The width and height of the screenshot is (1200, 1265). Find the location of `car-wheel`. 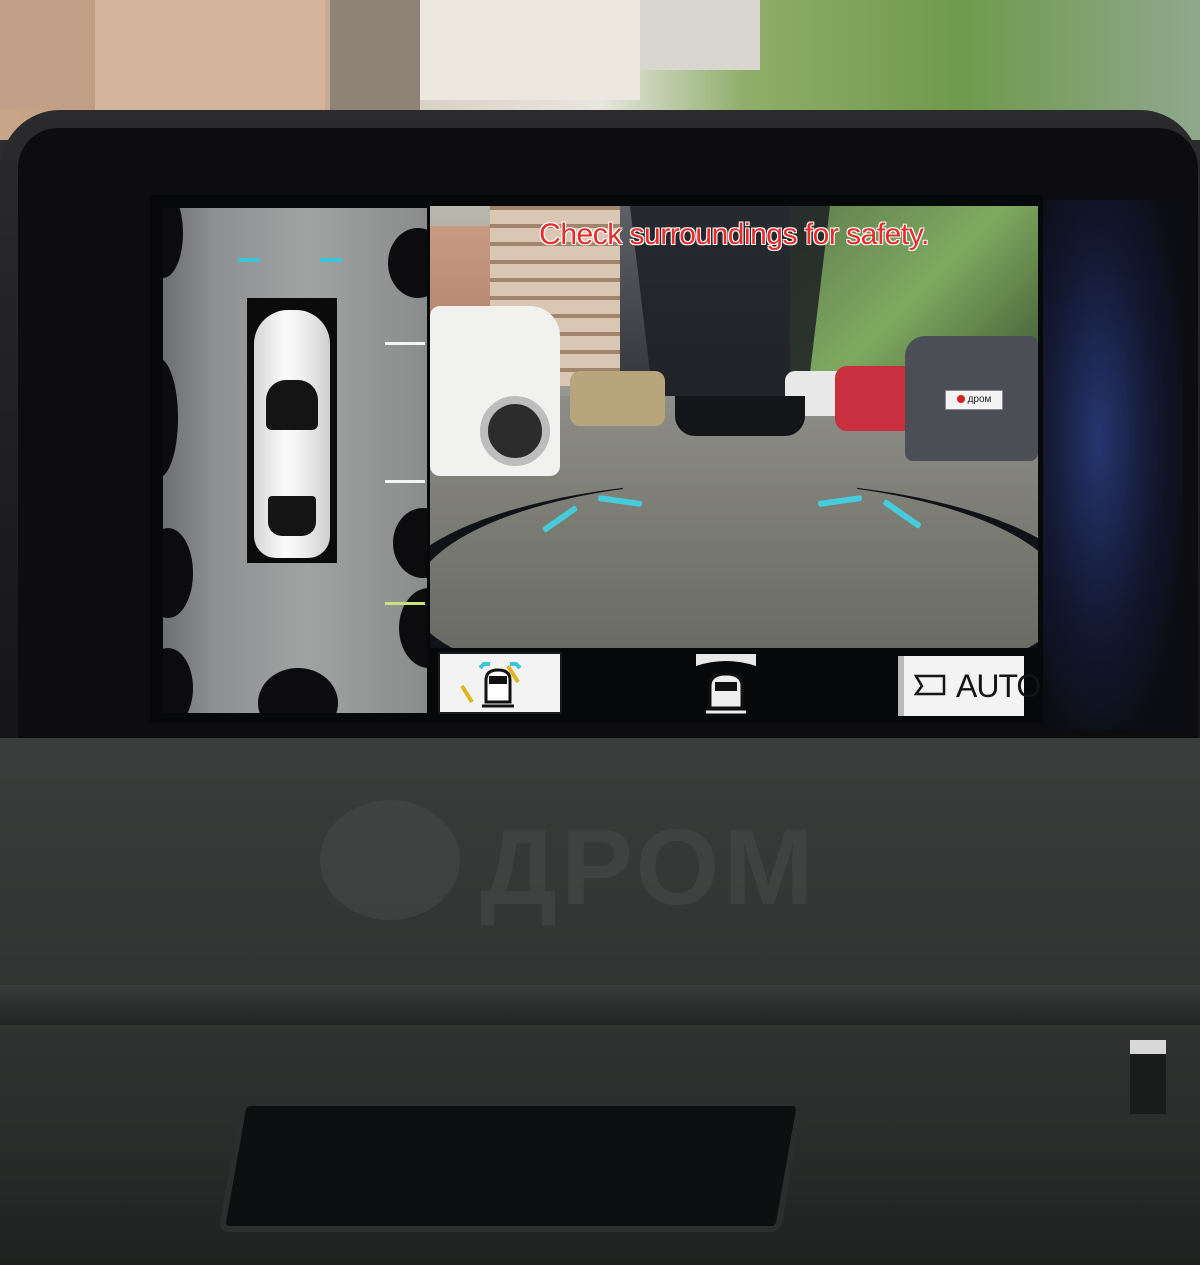

car-wheel is located at coordinates (515, 431).